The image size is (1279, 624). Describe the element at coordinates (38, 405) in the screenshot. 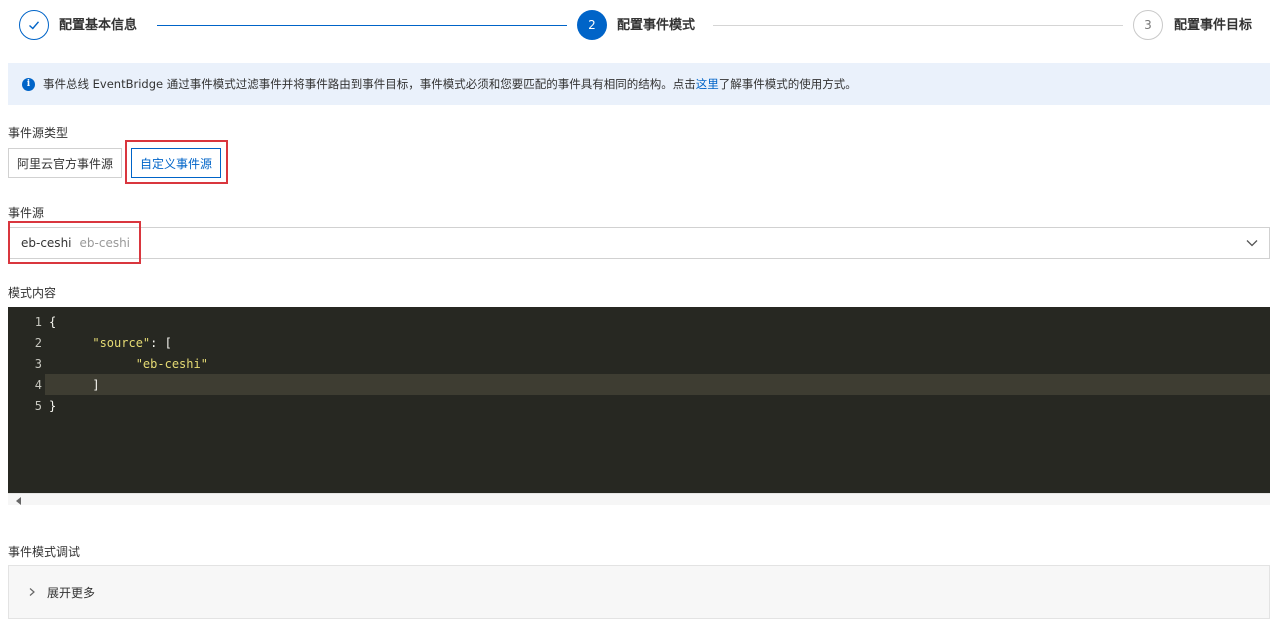

I see `line-number: 5` at that location.